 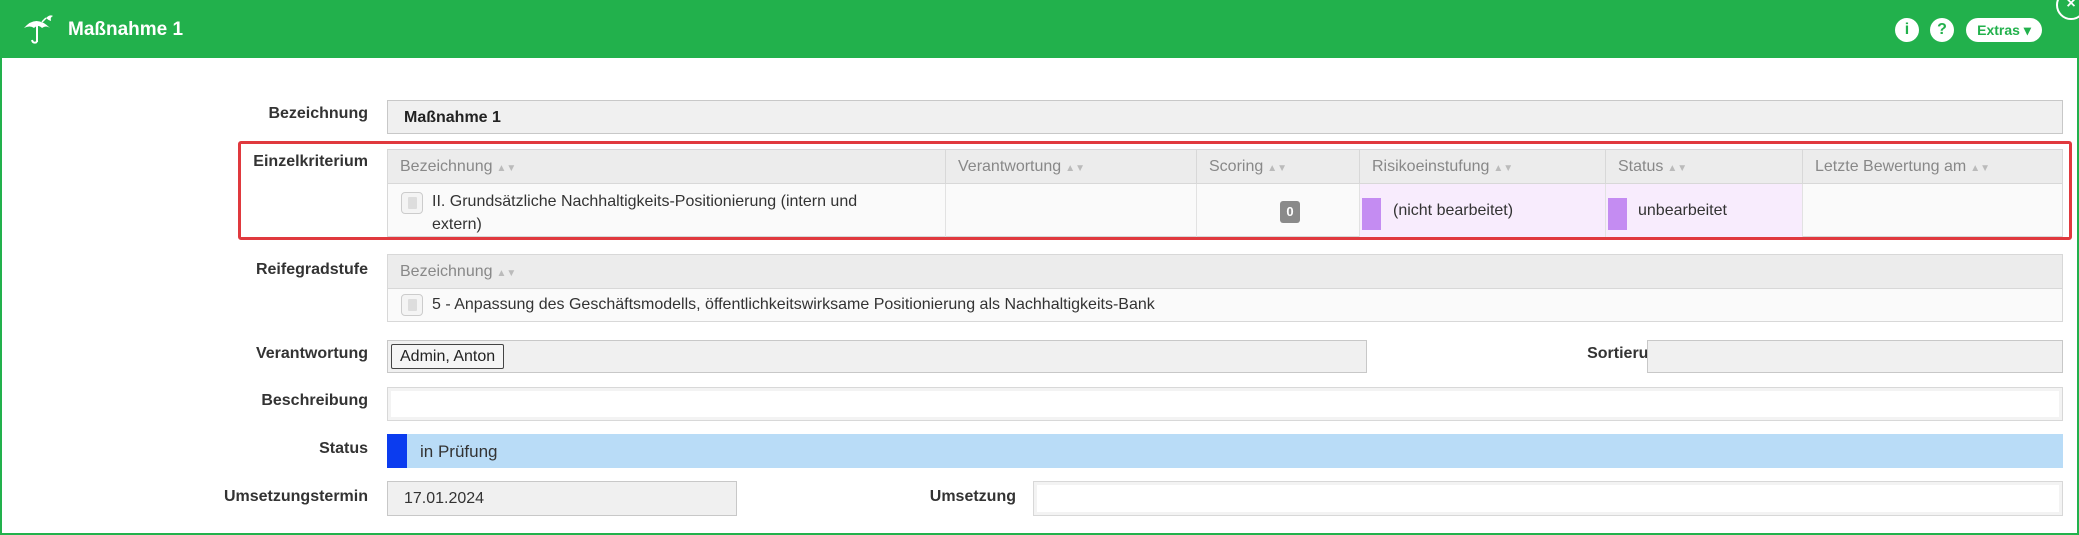 What do you see at coordinates (1855, 356) in the screenshot?
I see `sortierung-field` at bounding box center [1855, 356].